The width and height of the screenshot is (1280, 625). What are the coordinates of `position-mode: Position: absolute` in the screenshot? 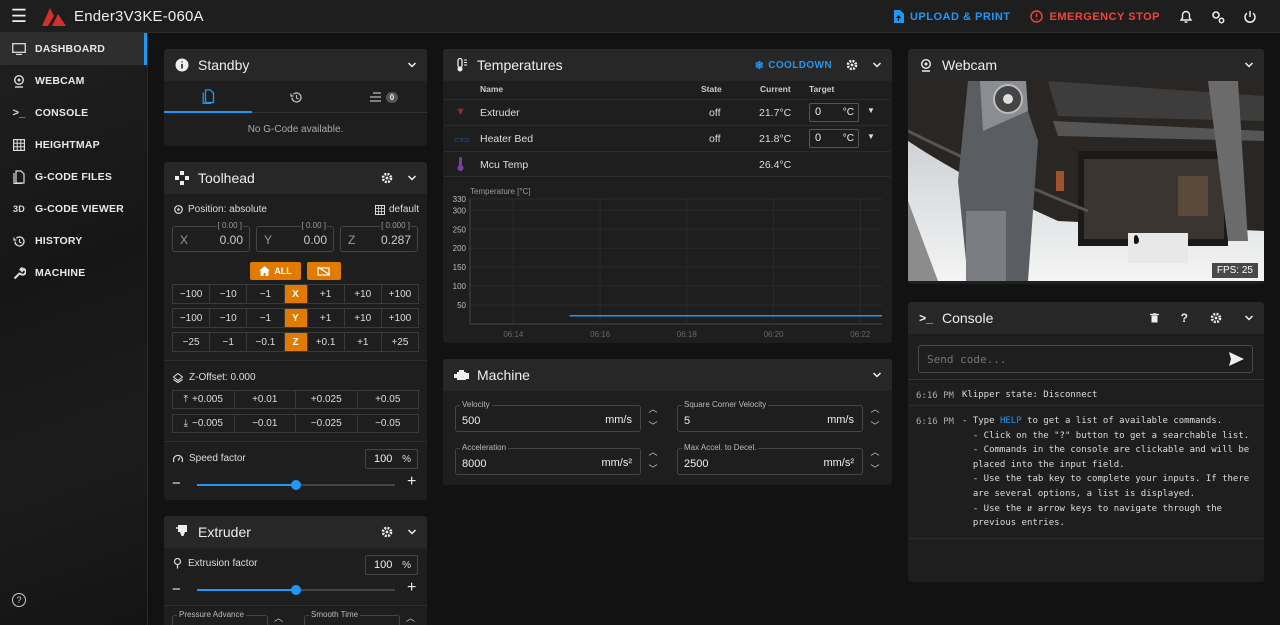 It's located at (220, 209).